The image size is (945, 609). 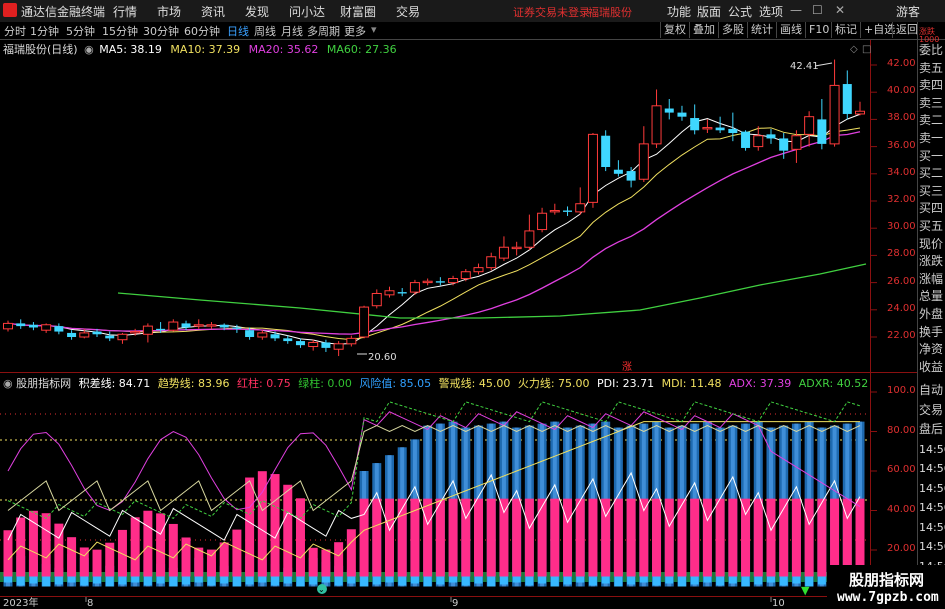 I want to click on period-fenshi: 分时, so click(x=15, y=31).